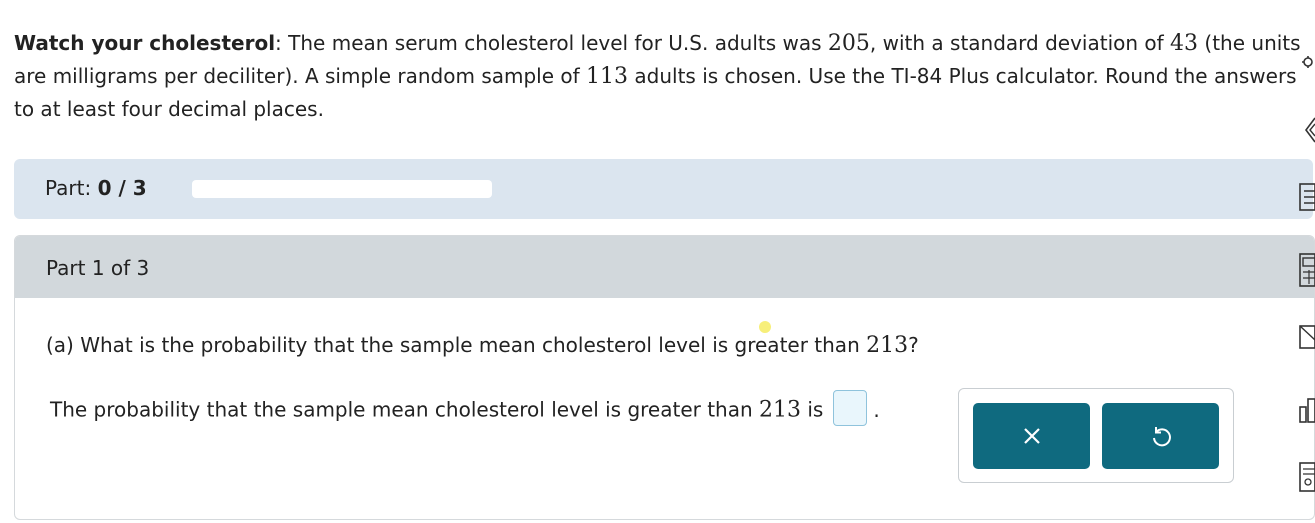  What do you see at coordinates (913, 345) in the screenshot?
I see `question-prompt-end: ?` at bounding box center [913, 345].